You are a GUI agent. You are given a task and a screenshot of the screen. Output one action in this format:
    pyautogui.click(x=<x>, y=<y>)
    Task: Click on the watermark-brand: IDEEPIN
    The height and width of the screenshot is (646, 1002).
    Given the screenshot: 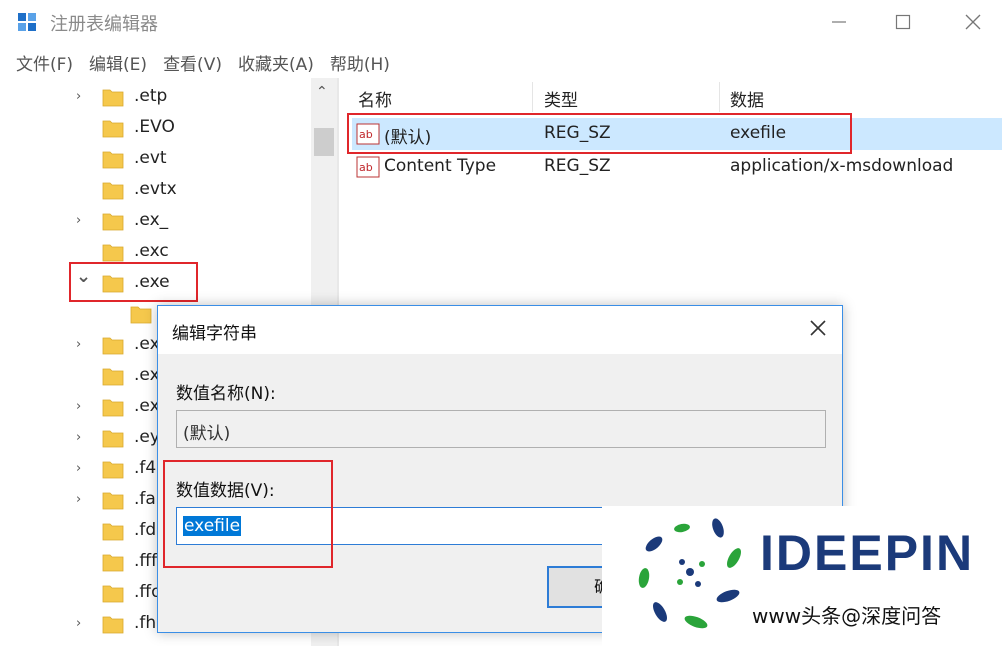 What is the action you would take?
    pyautogui.click(x=867, y=553)
    